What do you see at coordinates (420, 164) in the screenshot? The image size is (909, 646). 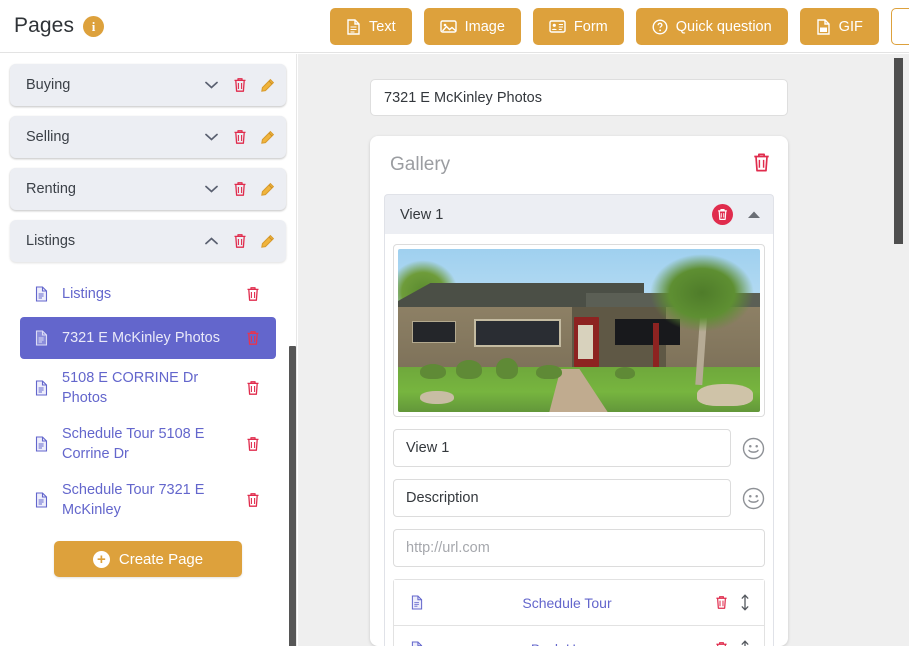 I see `gallery-title: Gallery` at bounding box center [420, 164].